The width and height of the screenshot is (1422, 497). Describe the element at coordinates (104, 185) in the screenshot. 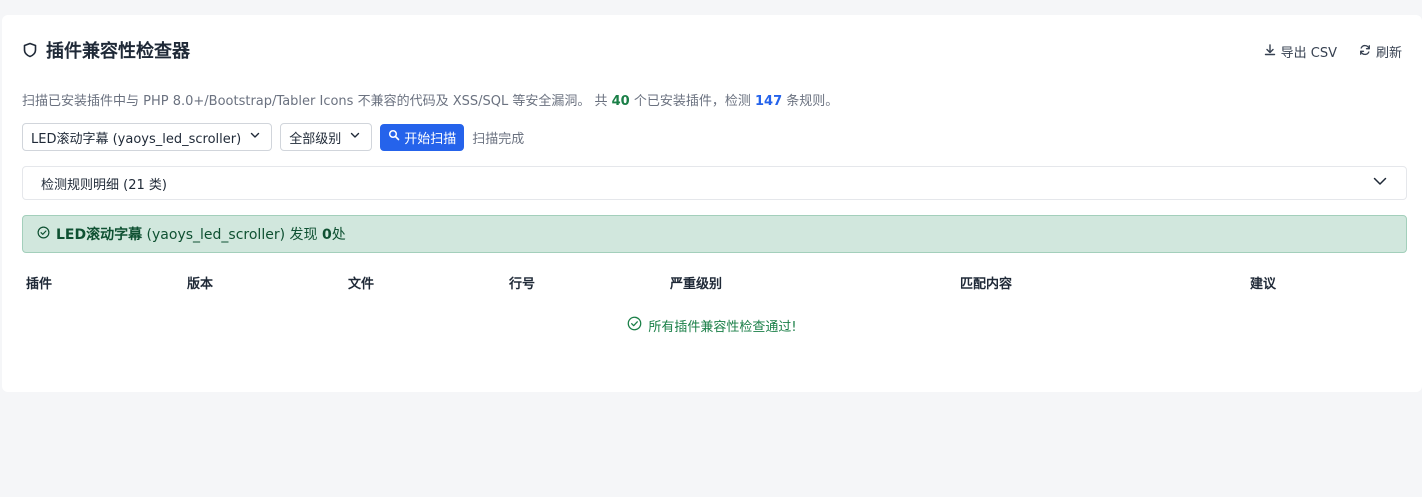

I see `rules-accordion-label: 检测规则明细 (21 类)` at that location.